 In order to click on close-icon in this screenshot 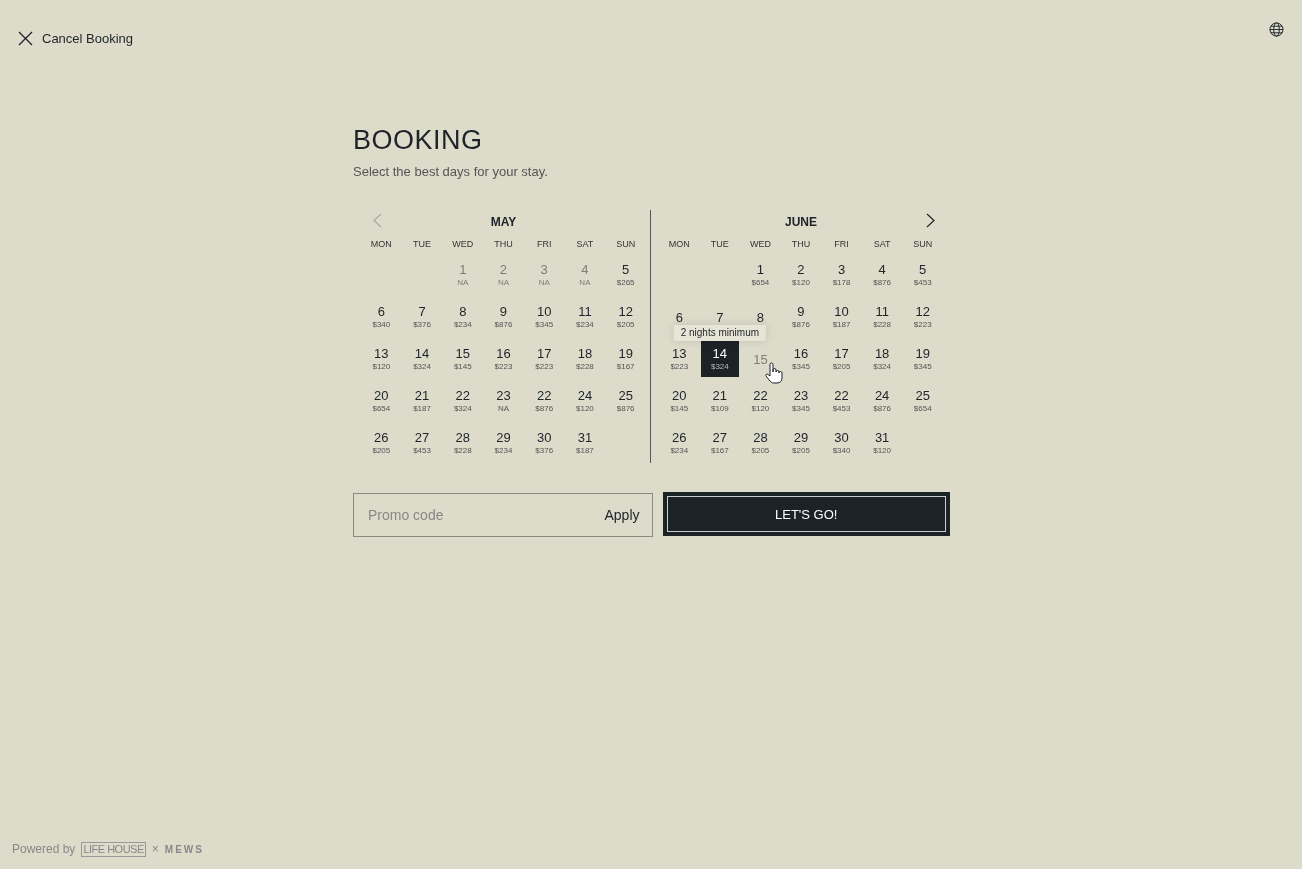, I will do `click(25, 38)`.